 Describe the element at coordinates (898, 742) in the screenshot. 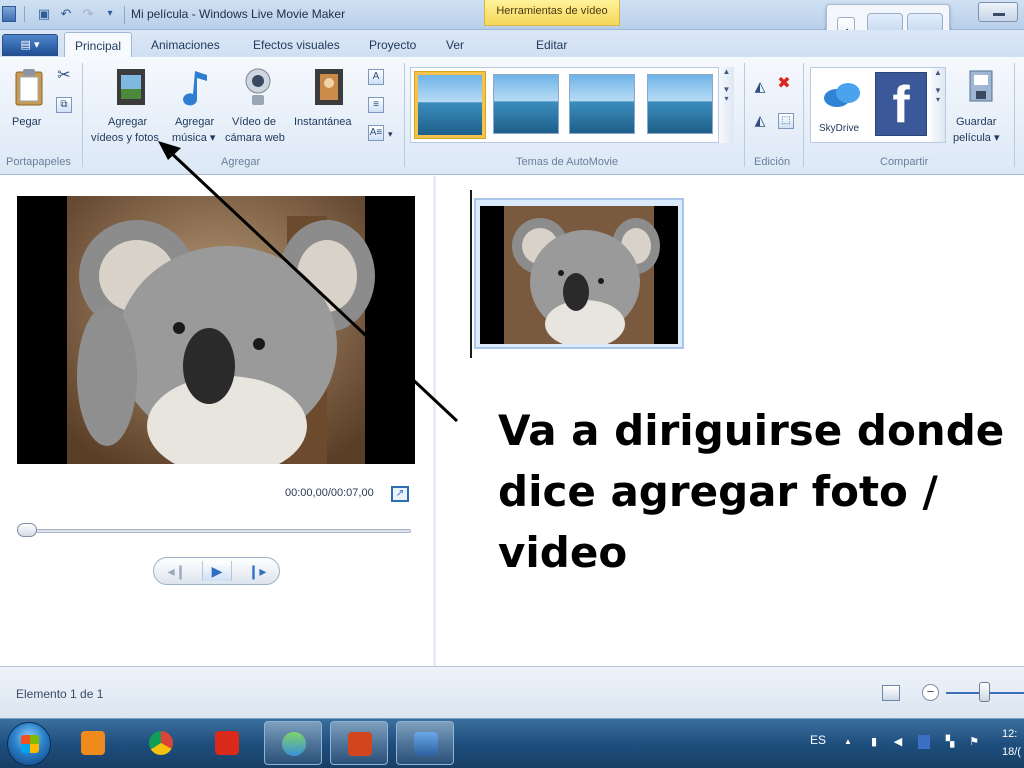

I see `volume-icon: ◀` at that location.